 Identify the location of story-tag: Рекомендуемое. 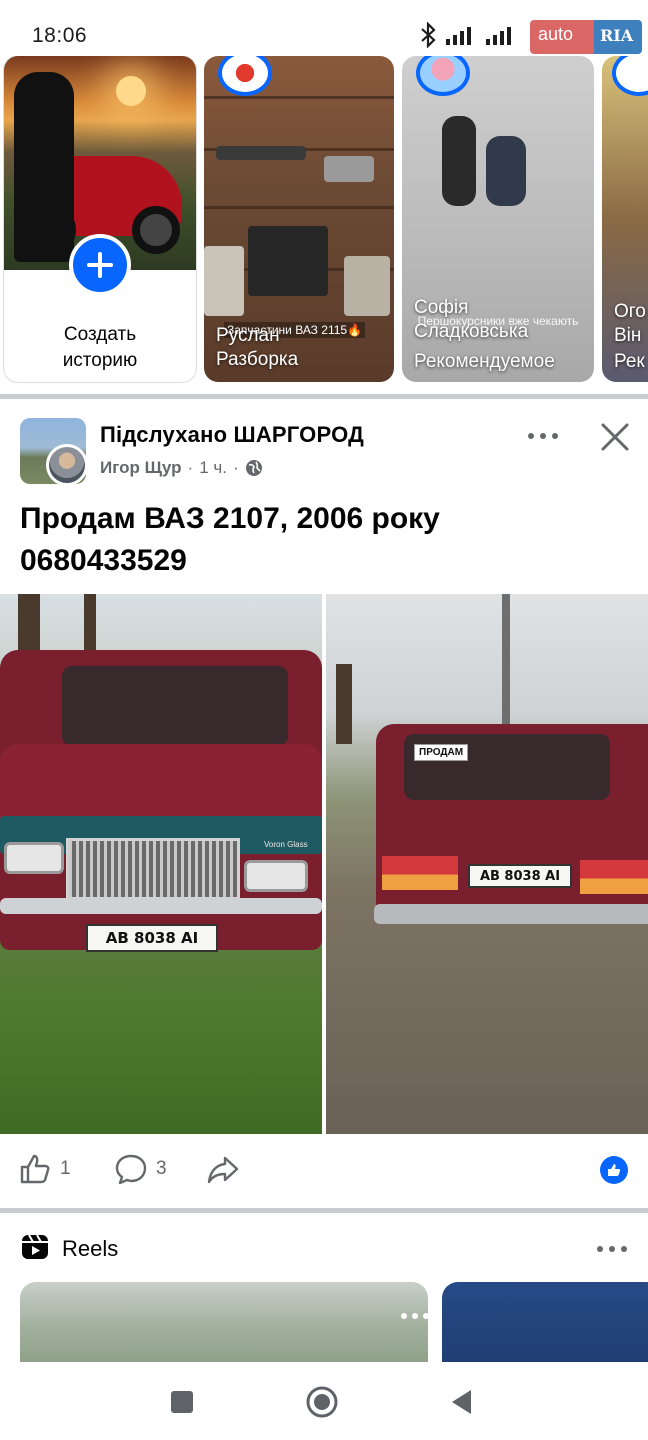
(484, 361).